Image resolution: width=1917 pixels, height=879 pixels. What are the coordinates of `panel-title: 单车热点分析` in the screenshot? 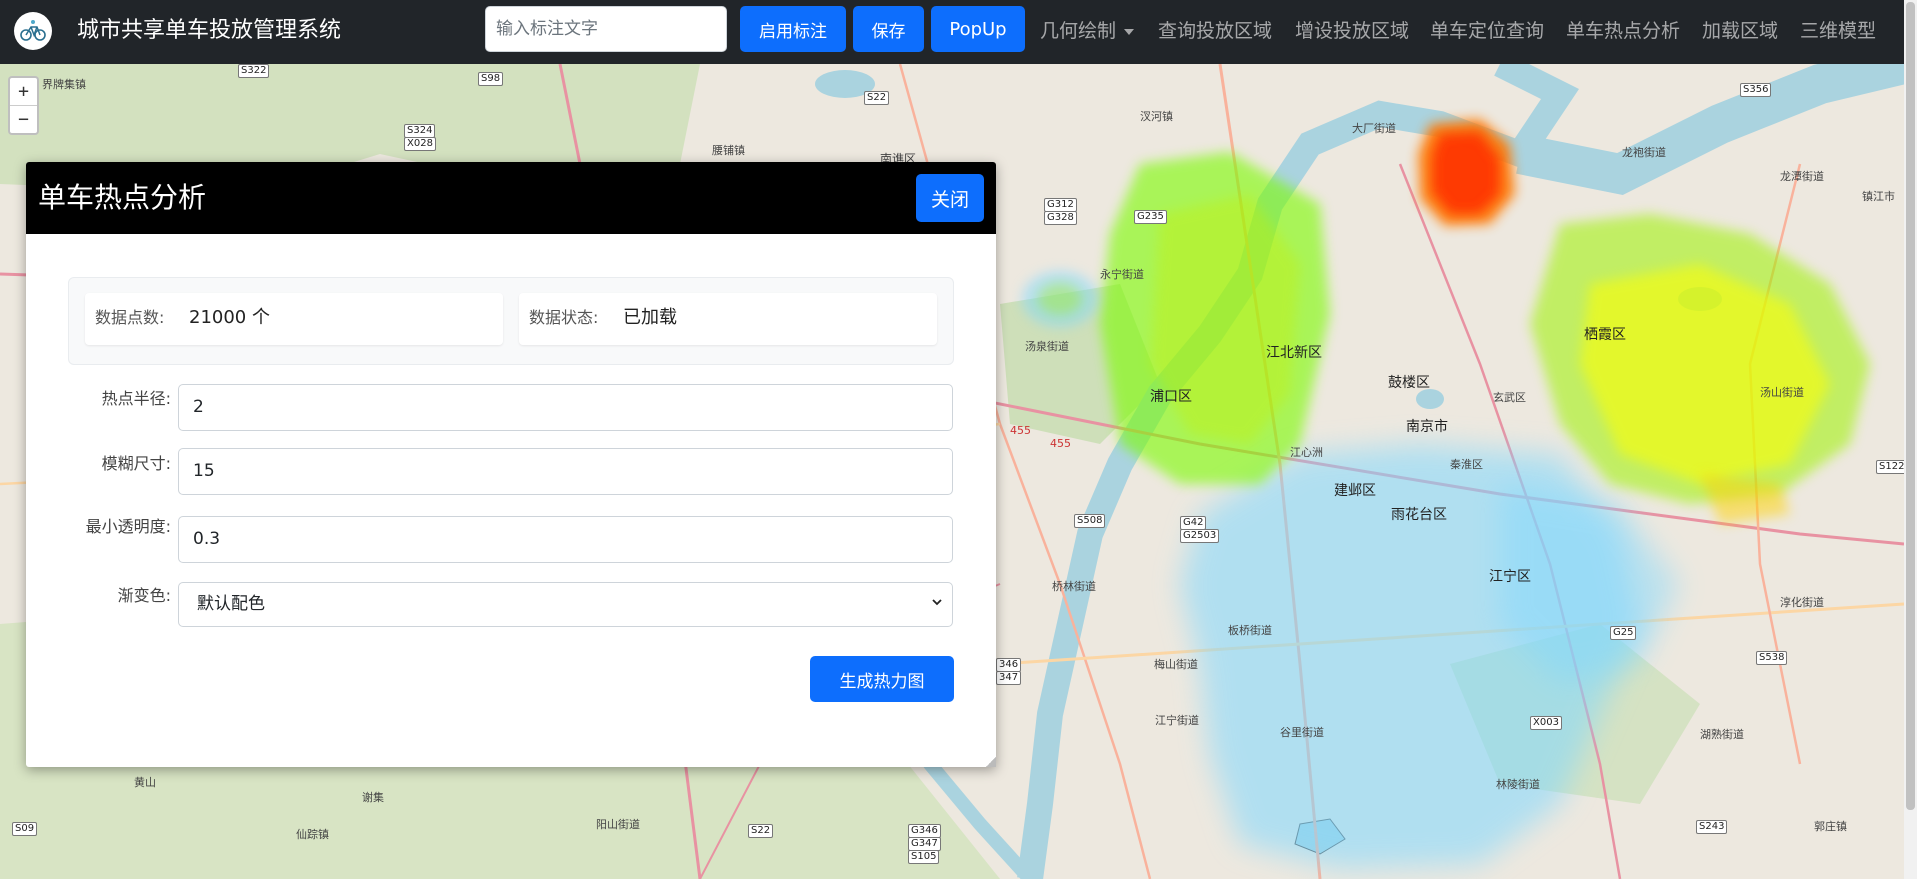 It's located at (122, 197).